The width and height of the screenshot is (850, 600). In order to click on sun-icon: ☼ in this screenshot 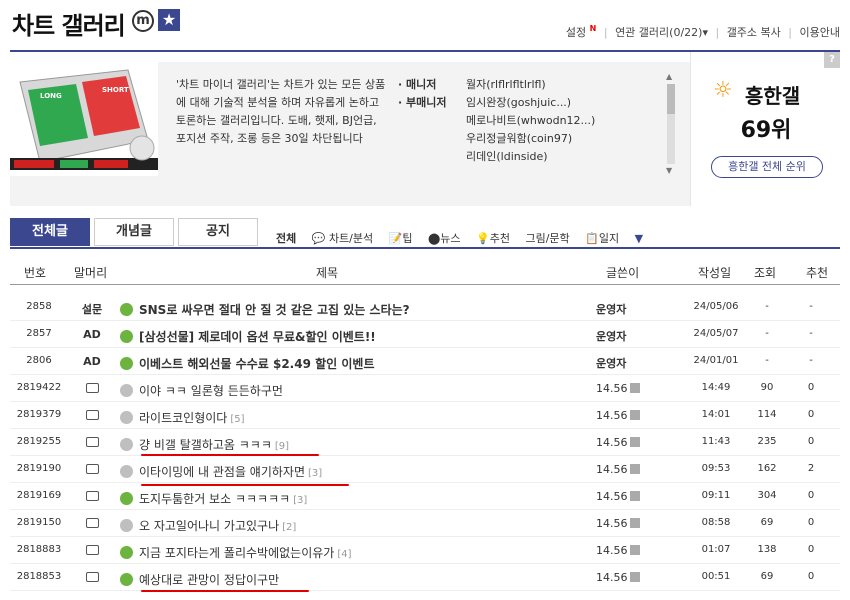, I will do `click(723, 90)`.